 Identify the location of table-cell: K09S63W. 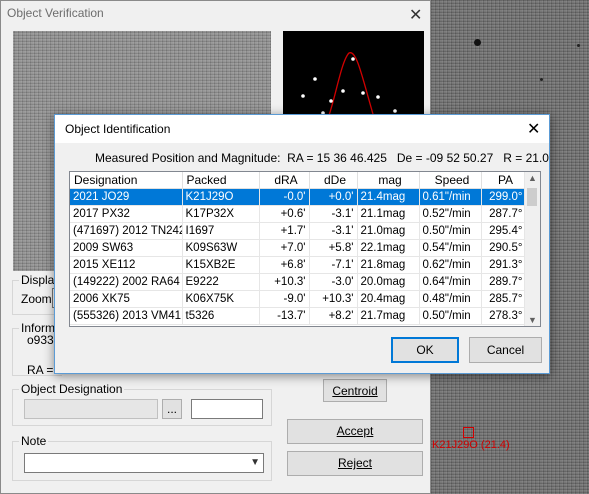
(221, 248).